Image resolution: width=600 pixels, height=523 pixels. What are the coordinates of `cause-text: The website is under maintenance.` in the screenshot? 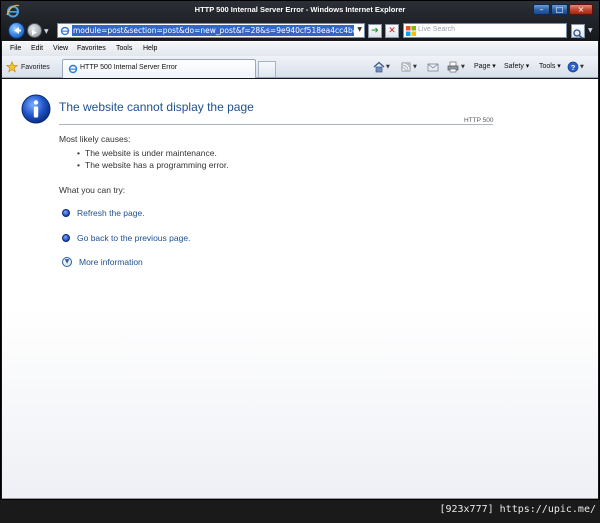 It's located at (151, 153).